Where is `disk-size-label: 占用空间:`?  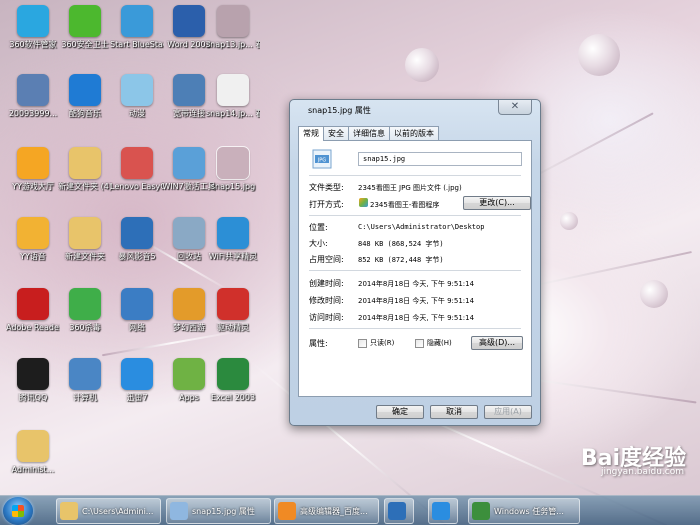 disk-size-label: 占用空间: is located at coordinates (326, 259).